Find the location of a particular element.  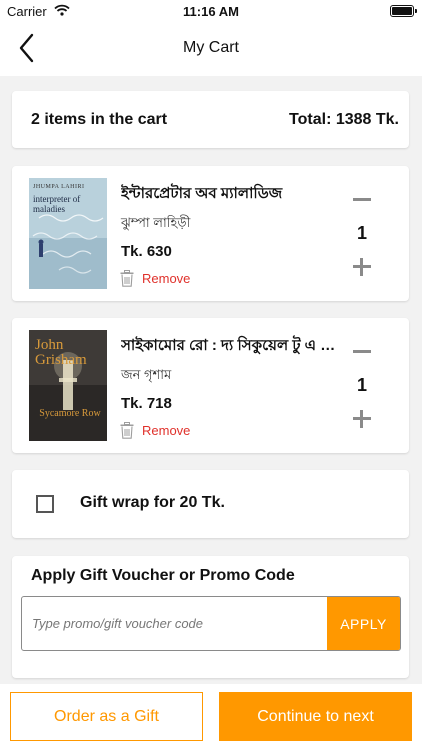

cart-total: Total: 1388 Tk. is located at coordinates (344, 119).